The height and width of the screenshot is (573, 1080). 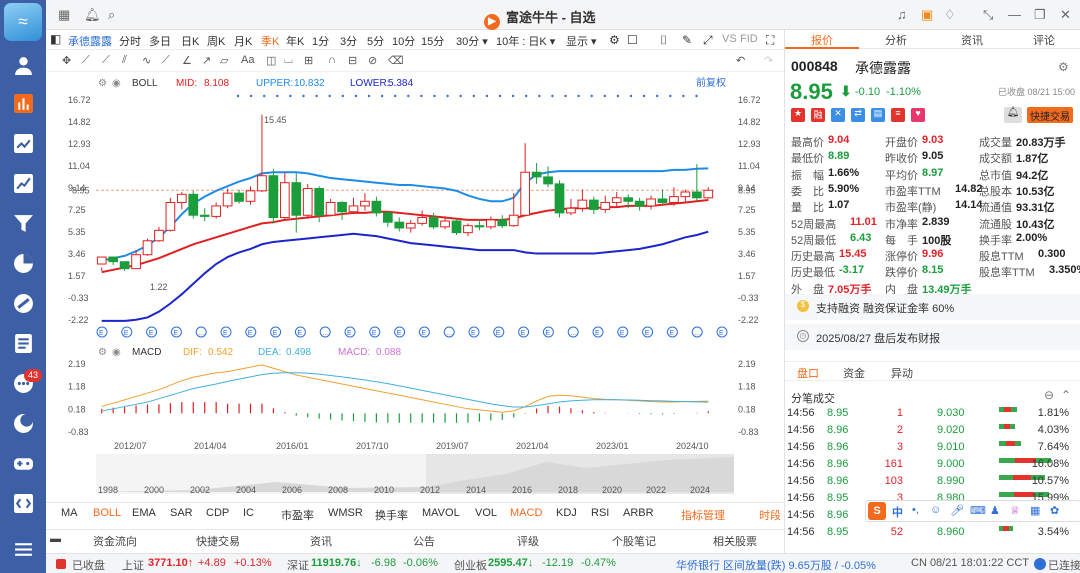 I want to click on bottom-tab: 评级, so click(x=528, y=541).